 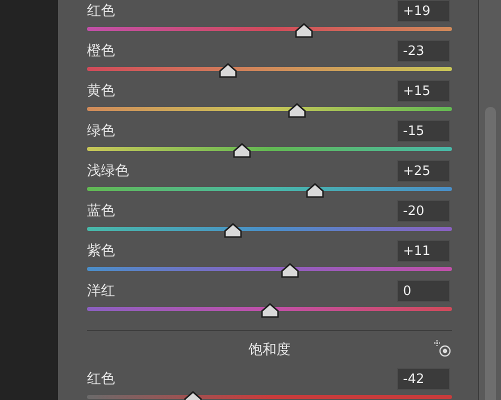 What do you see at coordinates (423, 211) in the screenshot?
I see `value-field: -20` at bounding box center [423, 211].